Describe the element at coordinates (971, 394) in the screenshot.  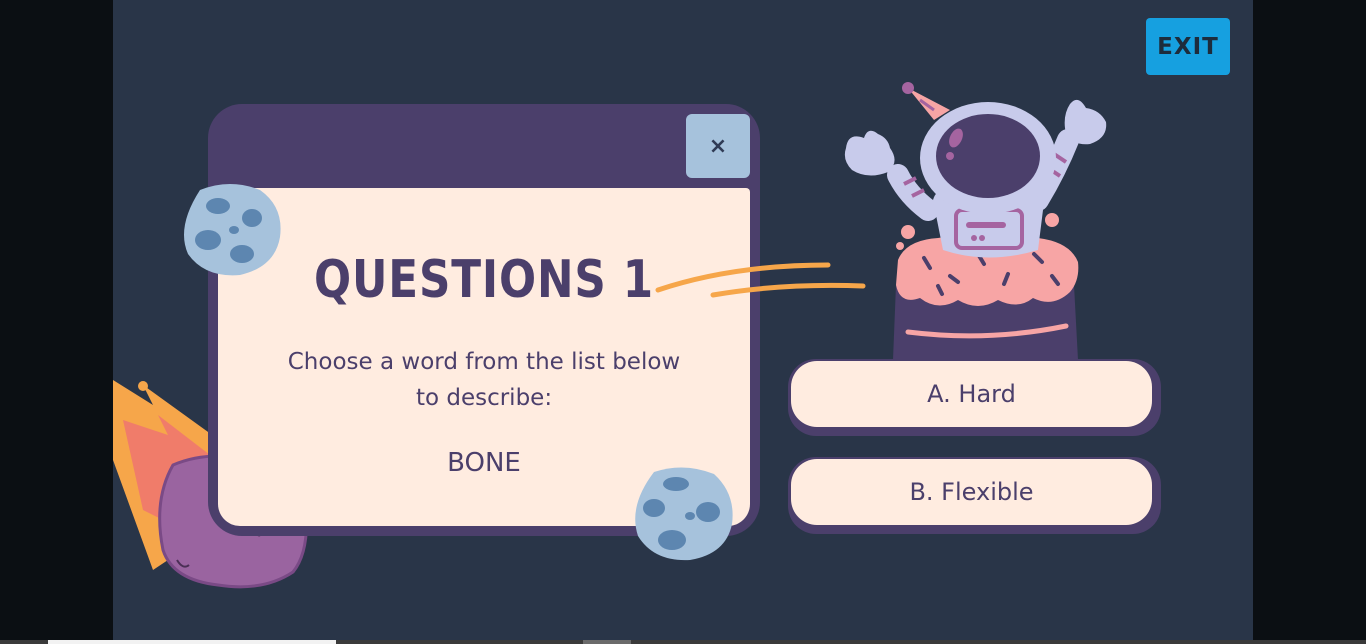
I see `answer-option-label: A. Hard` at that location.